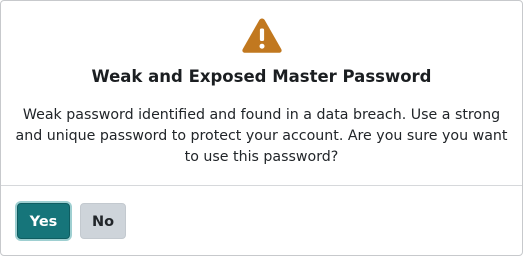 The width and height of the screenshot is (523, 256). I want to click on no-button: No, so click(103, 221).